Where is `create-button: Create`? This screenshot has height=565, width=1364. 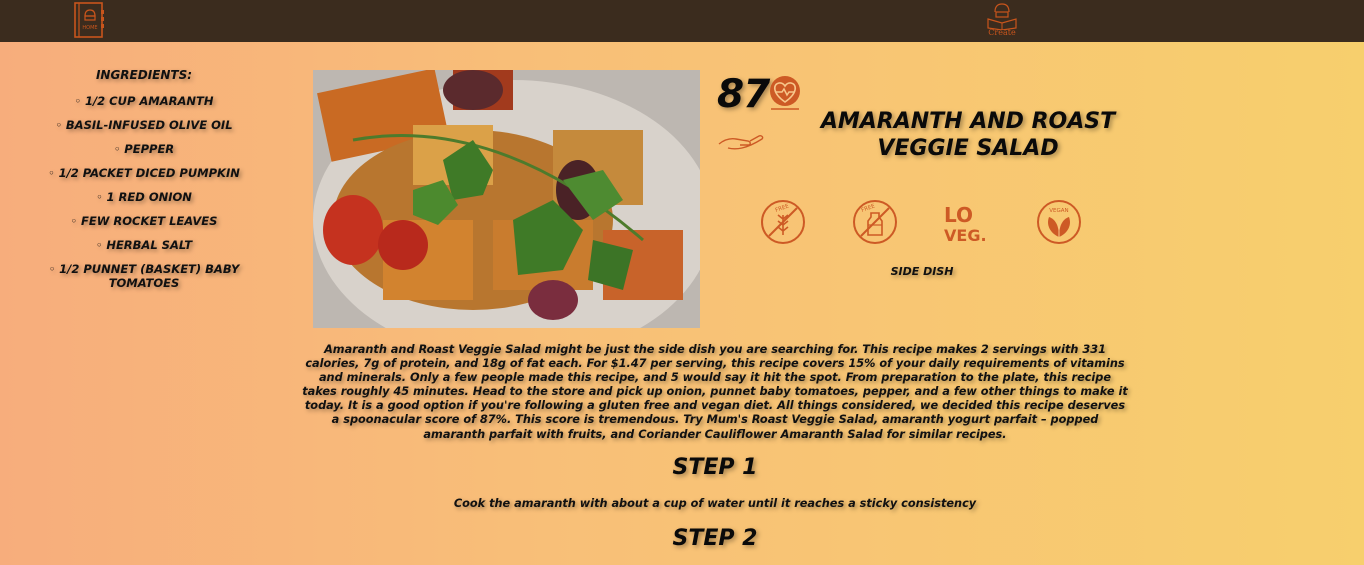
create-button: Create is located at coordinates (1002, 21).